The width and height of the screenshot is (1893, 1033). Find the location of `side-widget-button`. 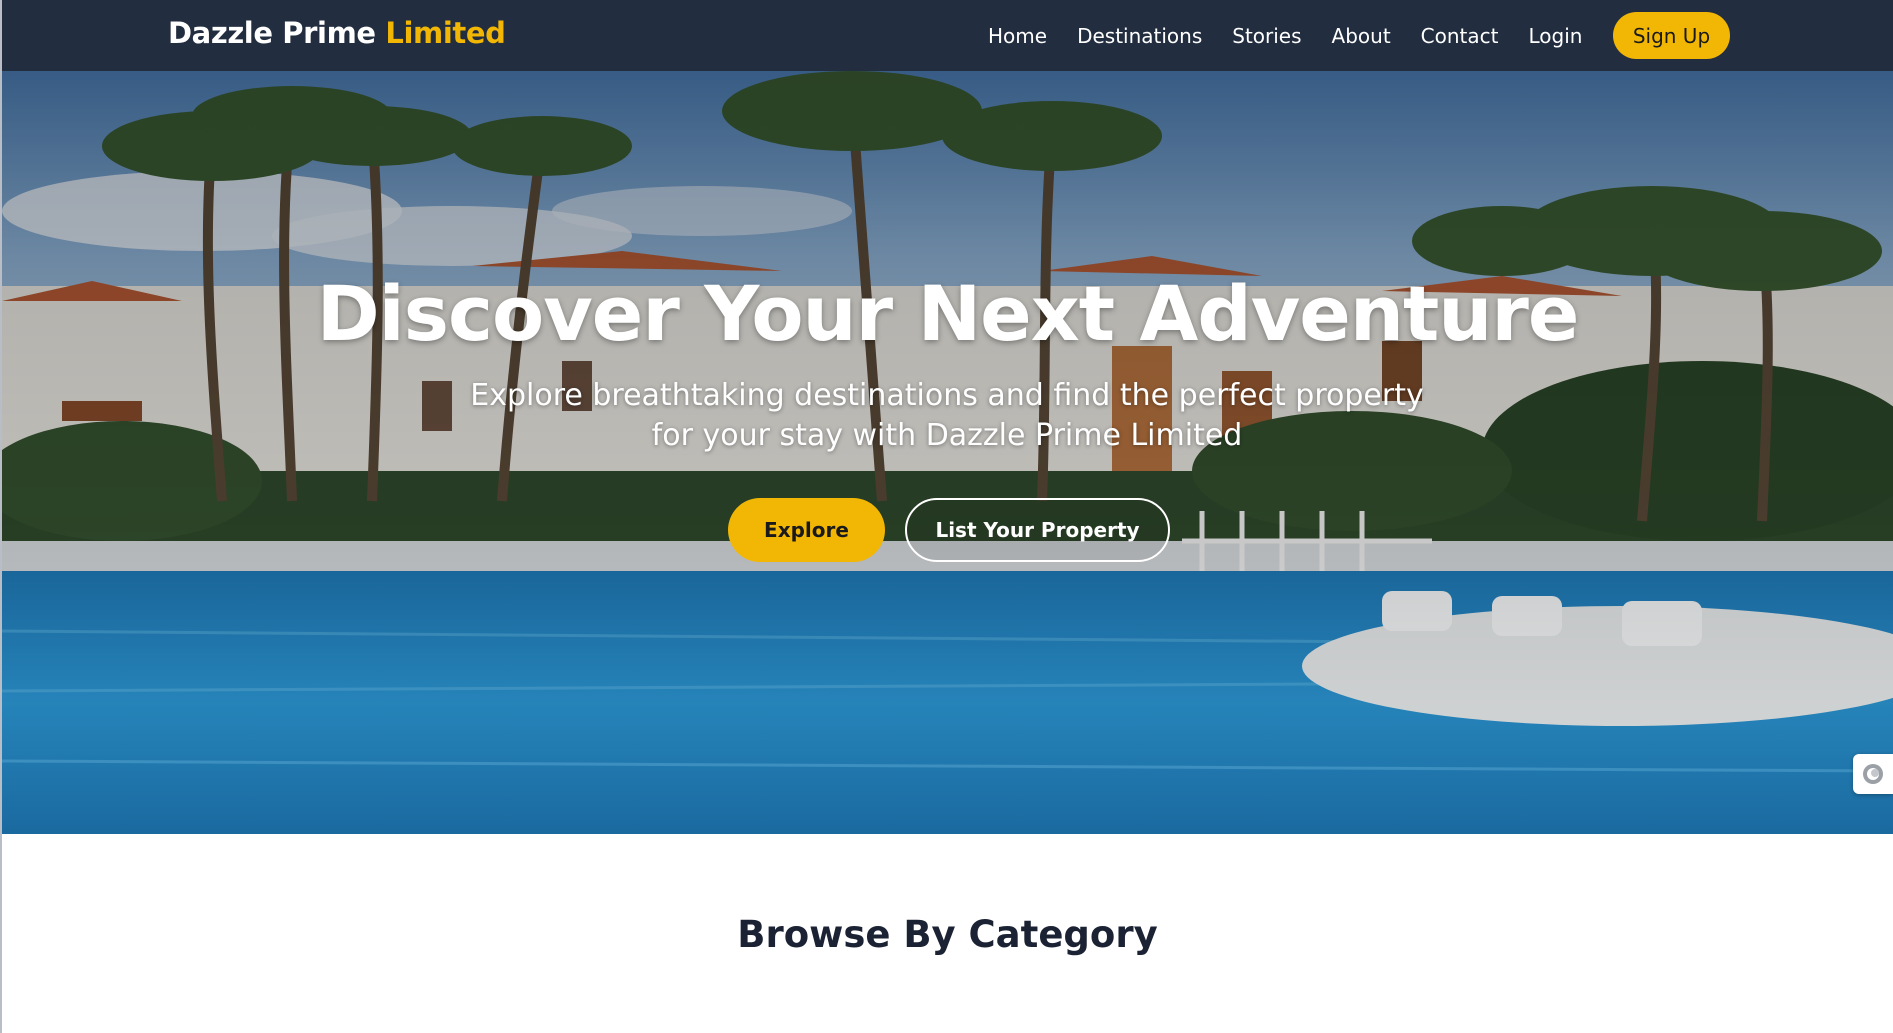

side-widget-button is located at coordinates (1873, 774).